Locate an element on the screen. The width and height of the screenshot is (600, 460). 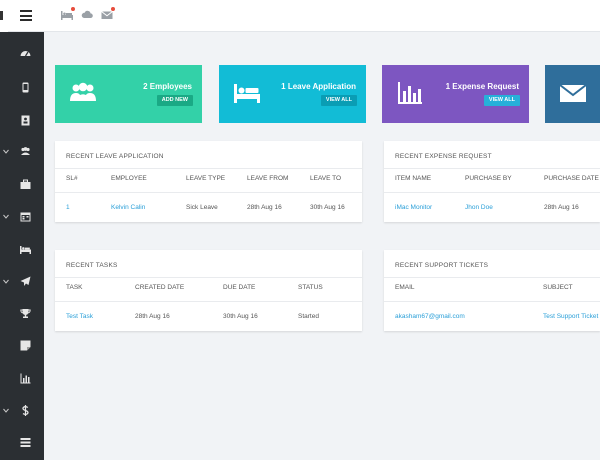
id-card-icon is located at coordinates (25, 120).